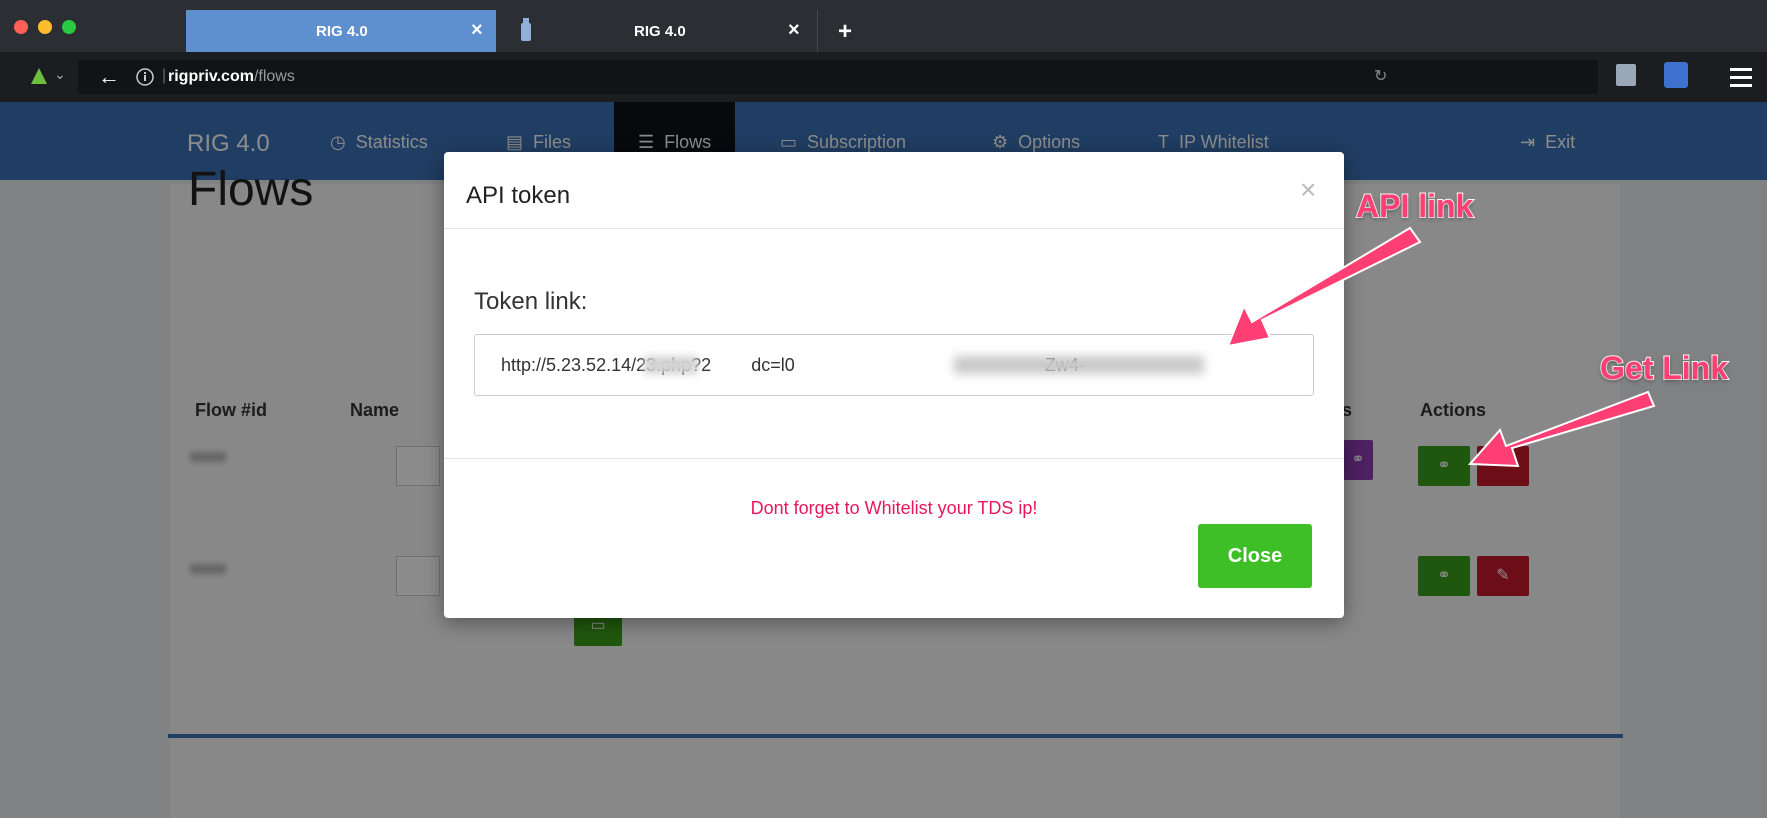 The width and height of the screenshot is (1767, 818). Describe the element at coordinates (883, 26) in the screenshot. I see `browser-tab-bar: RIG 4.0 × RIG 4.0 × +` at that location.